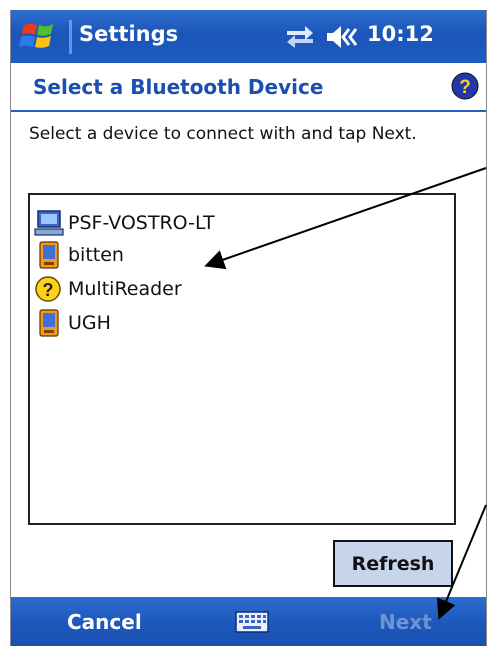  I want to click on refresh-button: Refresh, so click(393, 563).